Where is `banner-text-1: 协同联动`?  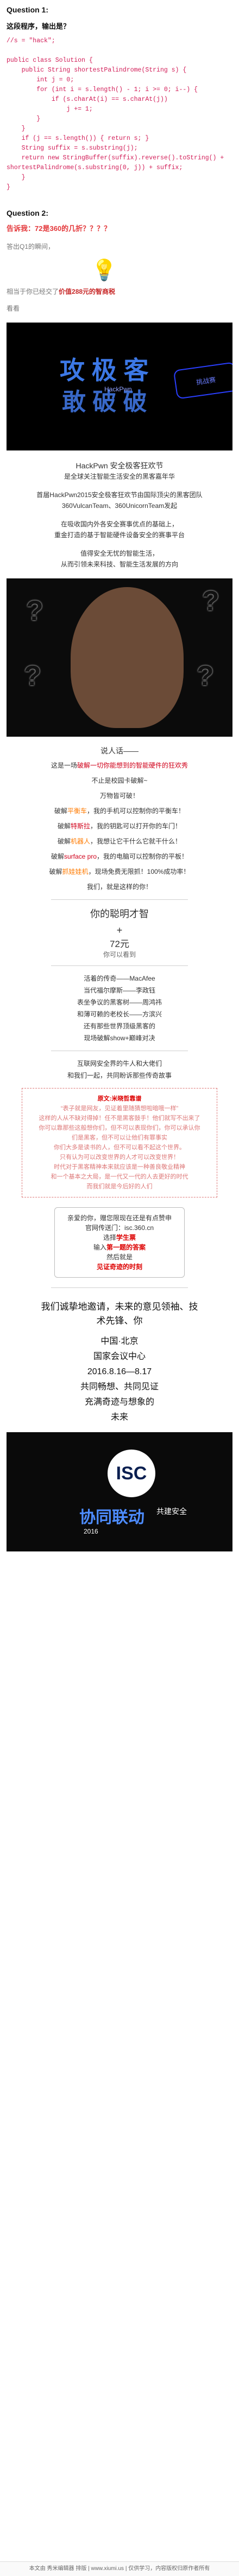 banner-text-1: 协同联动 is located at coordinates (111, 1518).